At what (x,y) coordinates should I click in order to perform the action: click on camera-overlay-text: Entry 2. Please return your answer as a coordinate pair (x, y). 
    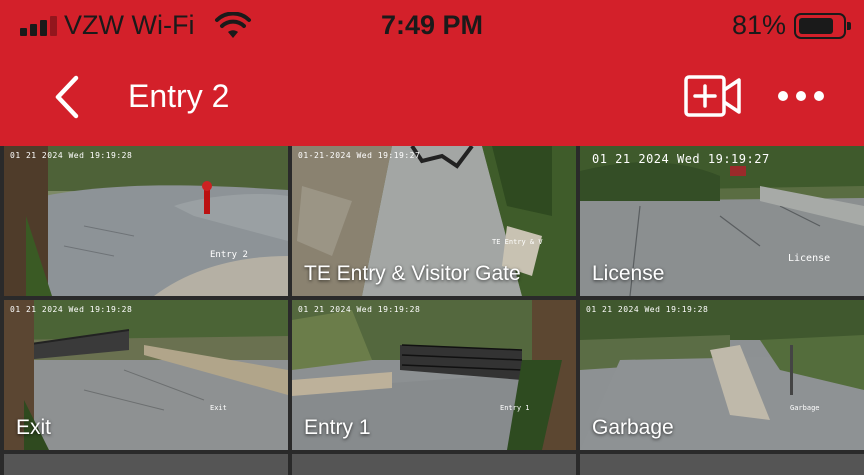
    Looking at the image, I should click on (229, 255).